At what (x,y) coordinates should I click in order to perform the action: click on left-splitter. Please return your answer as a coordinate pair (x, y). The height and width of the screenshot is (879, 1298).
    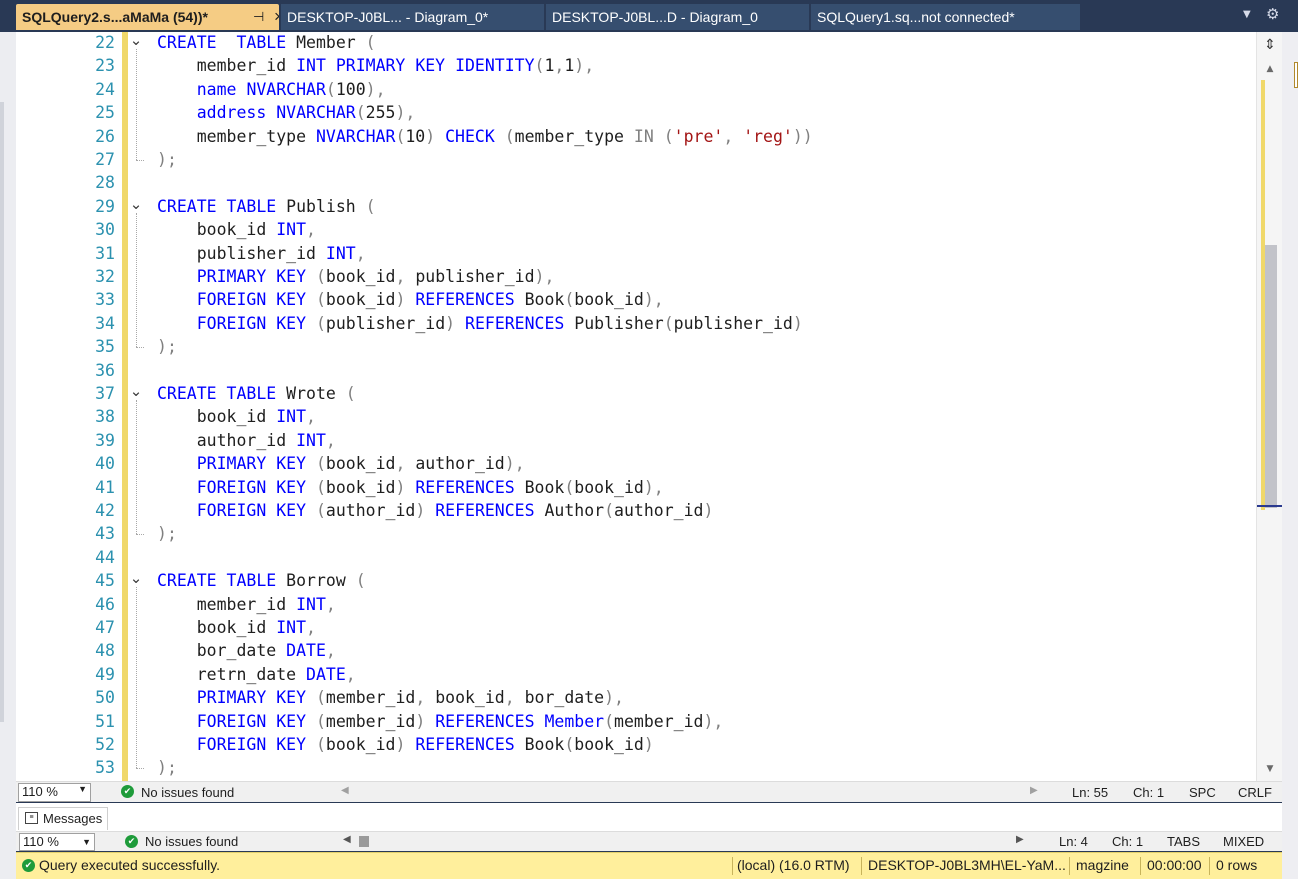
    Looking at the image, I should click on (2, 412).